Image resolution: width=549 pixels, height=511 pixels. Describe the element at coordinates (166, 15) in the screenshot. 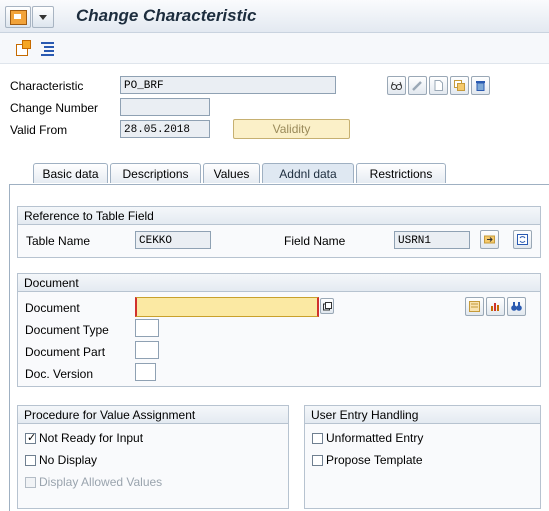

I see `page-title: Change Characteristic` at that location.